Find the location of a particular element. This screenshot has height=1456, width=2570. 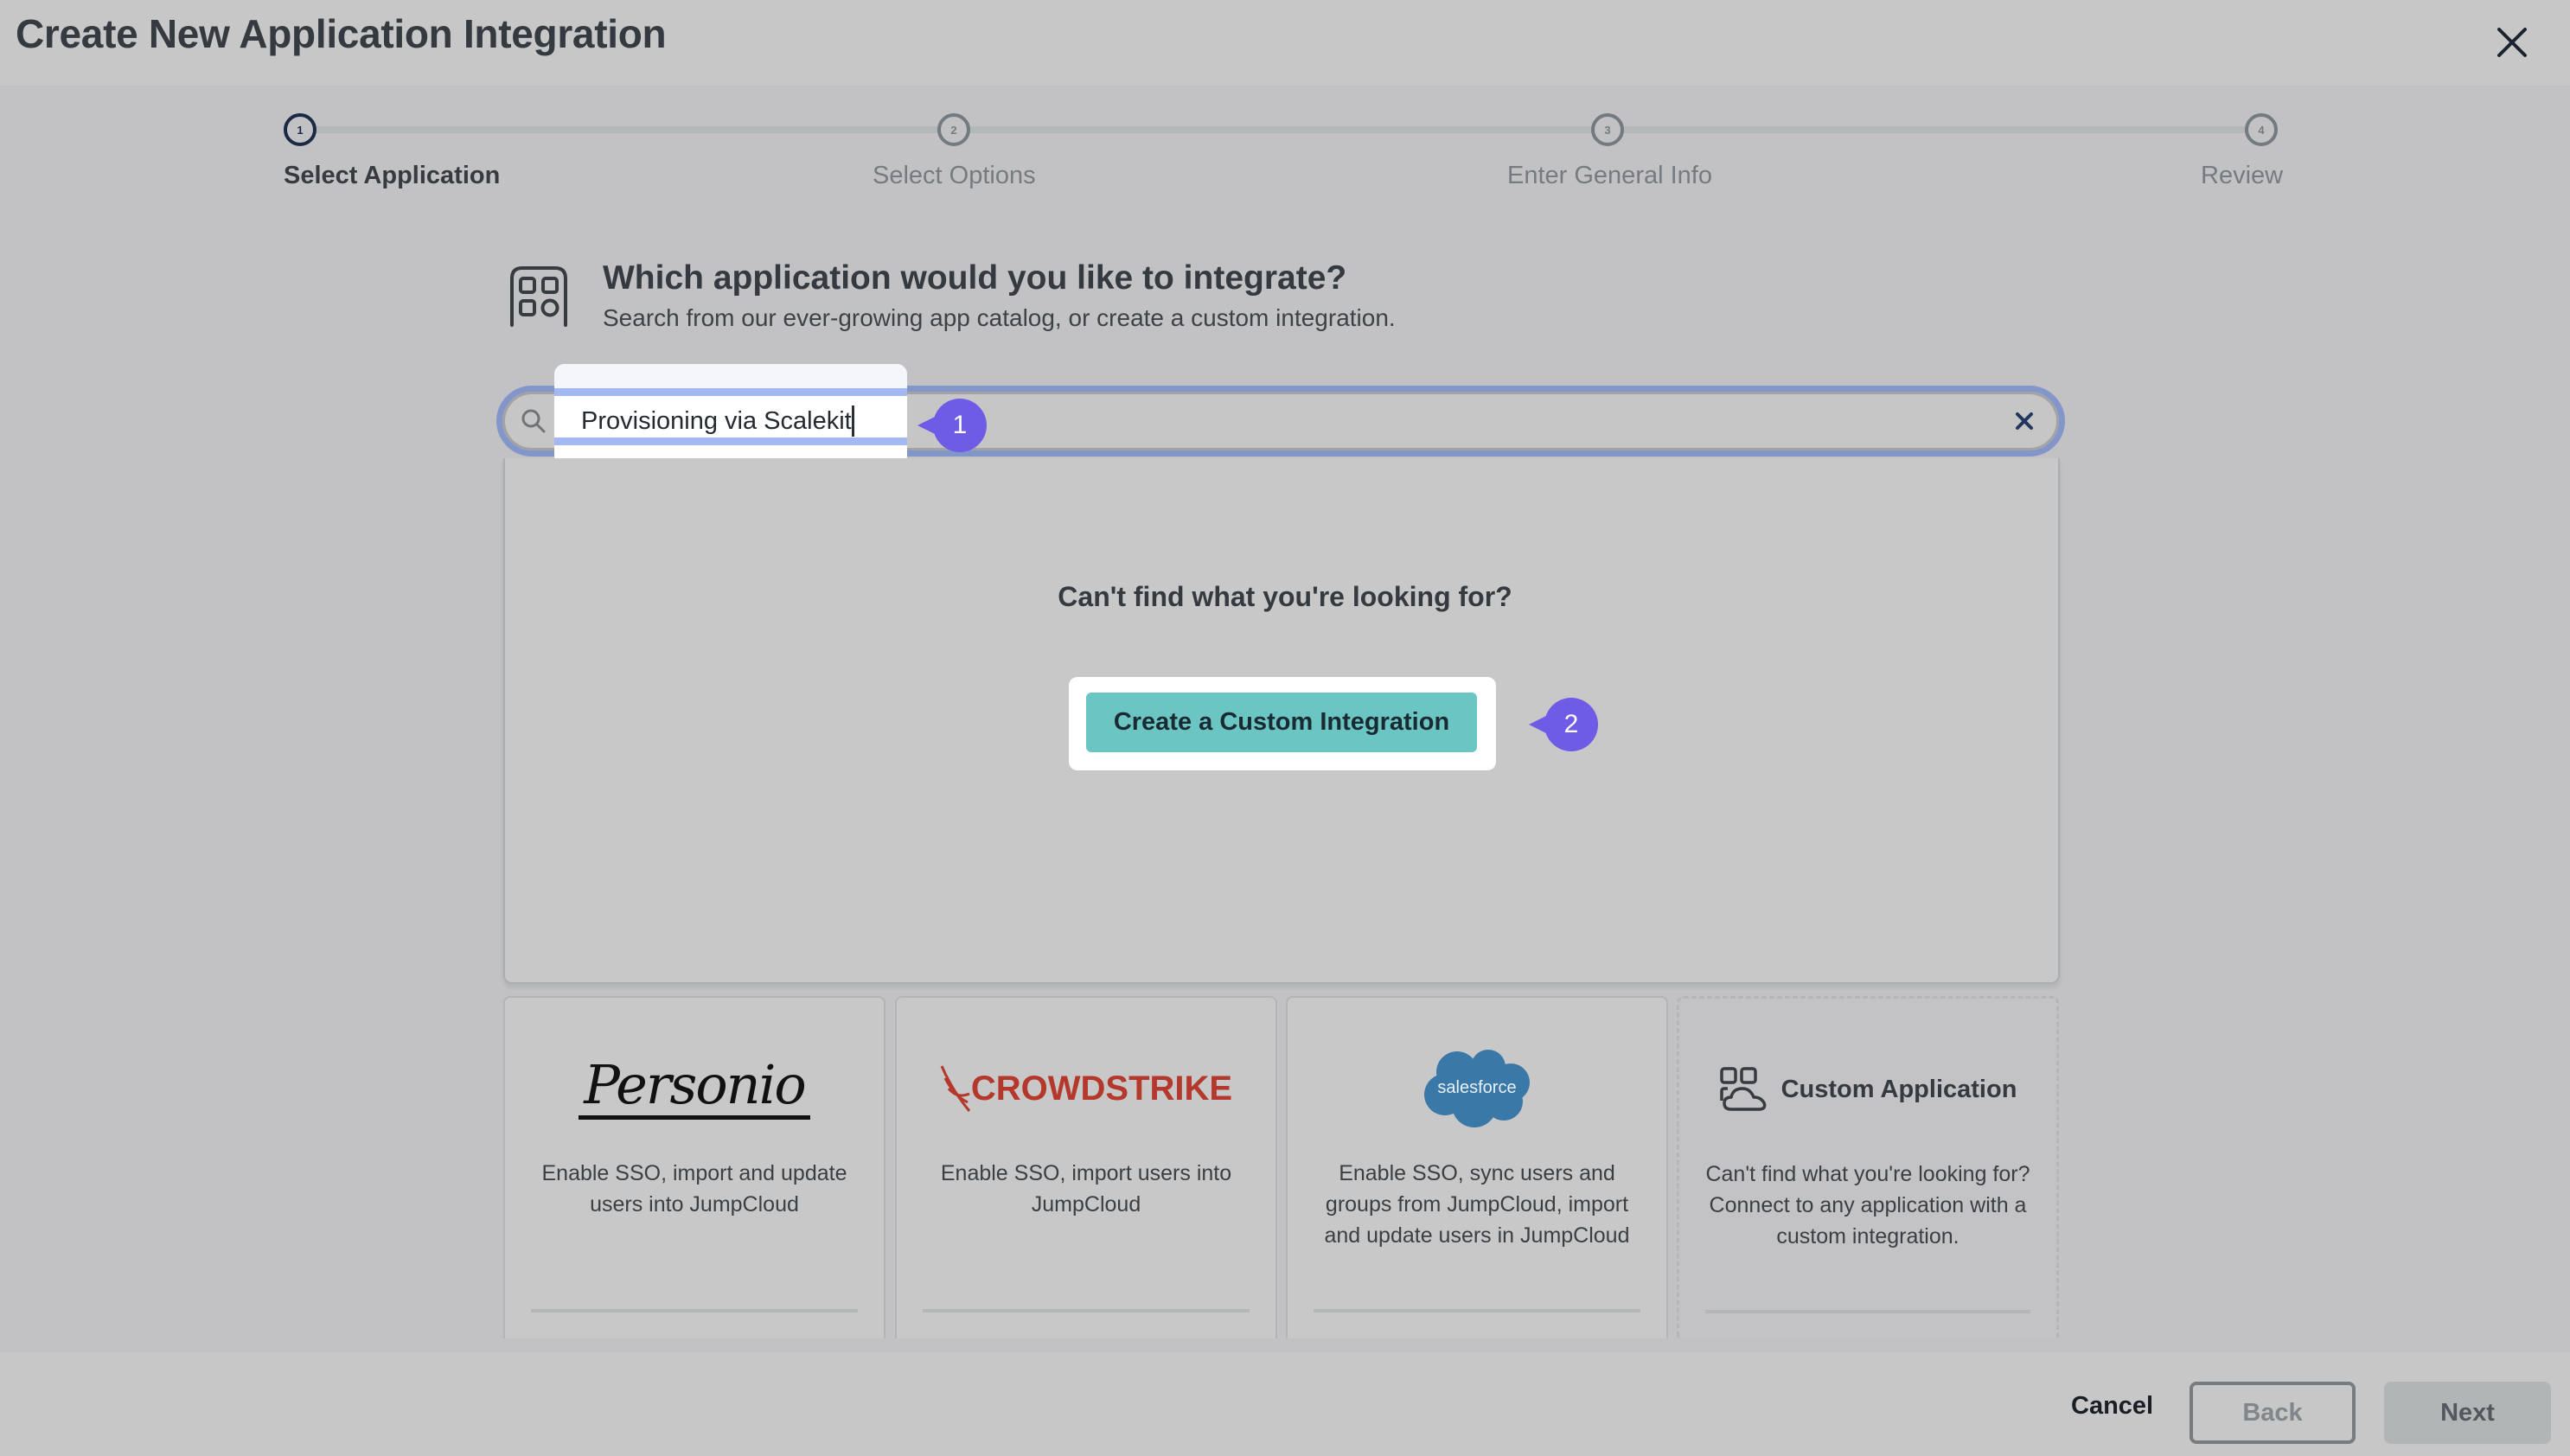

create-custom-integration-button: Create a Custom Integration is located at coordinates (1282, 722).